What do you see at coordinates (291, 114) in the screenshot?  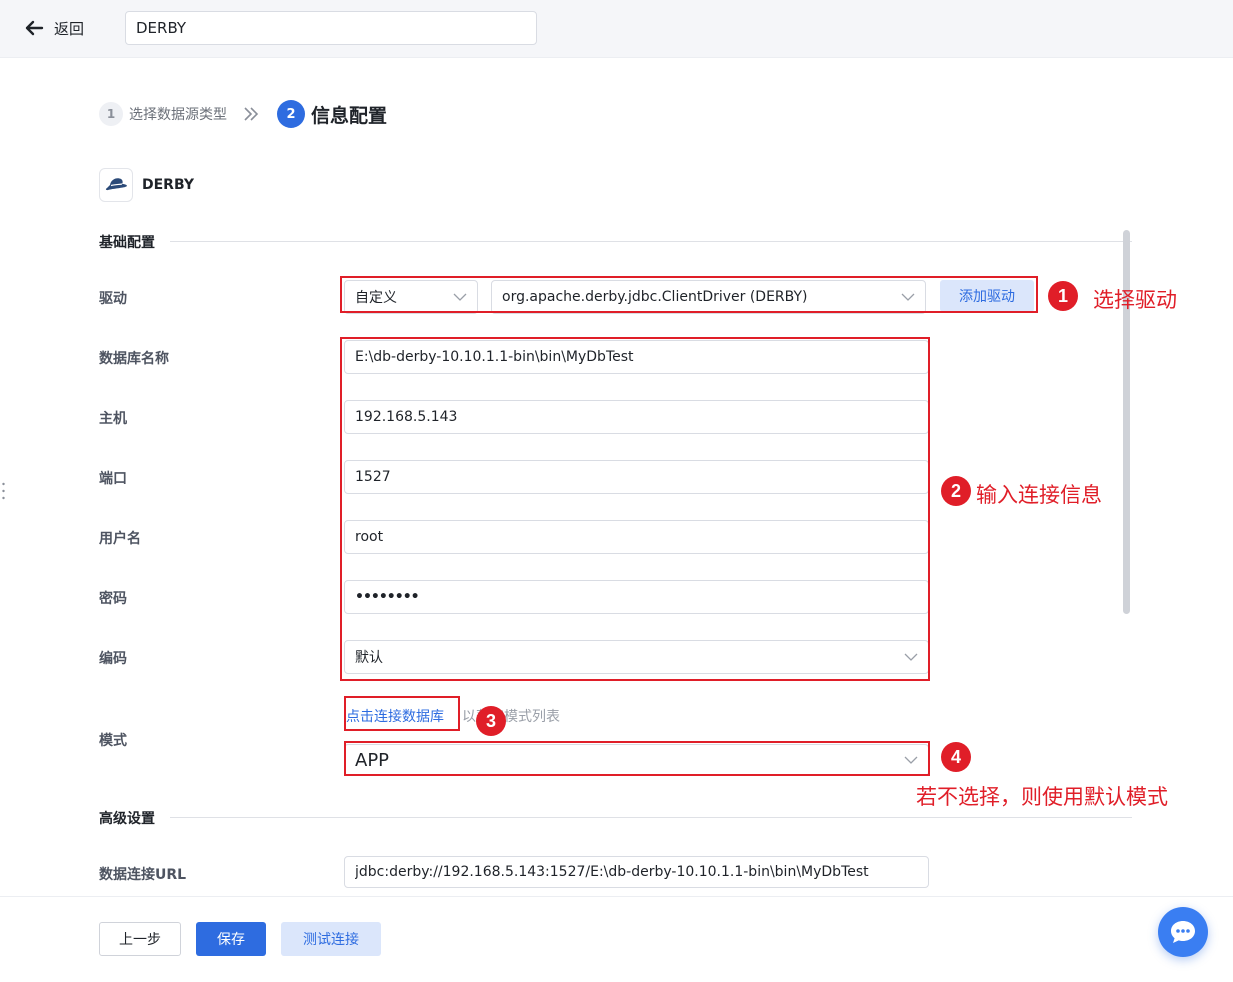 I see `step-number: 2` at bounding box center [291, 114].